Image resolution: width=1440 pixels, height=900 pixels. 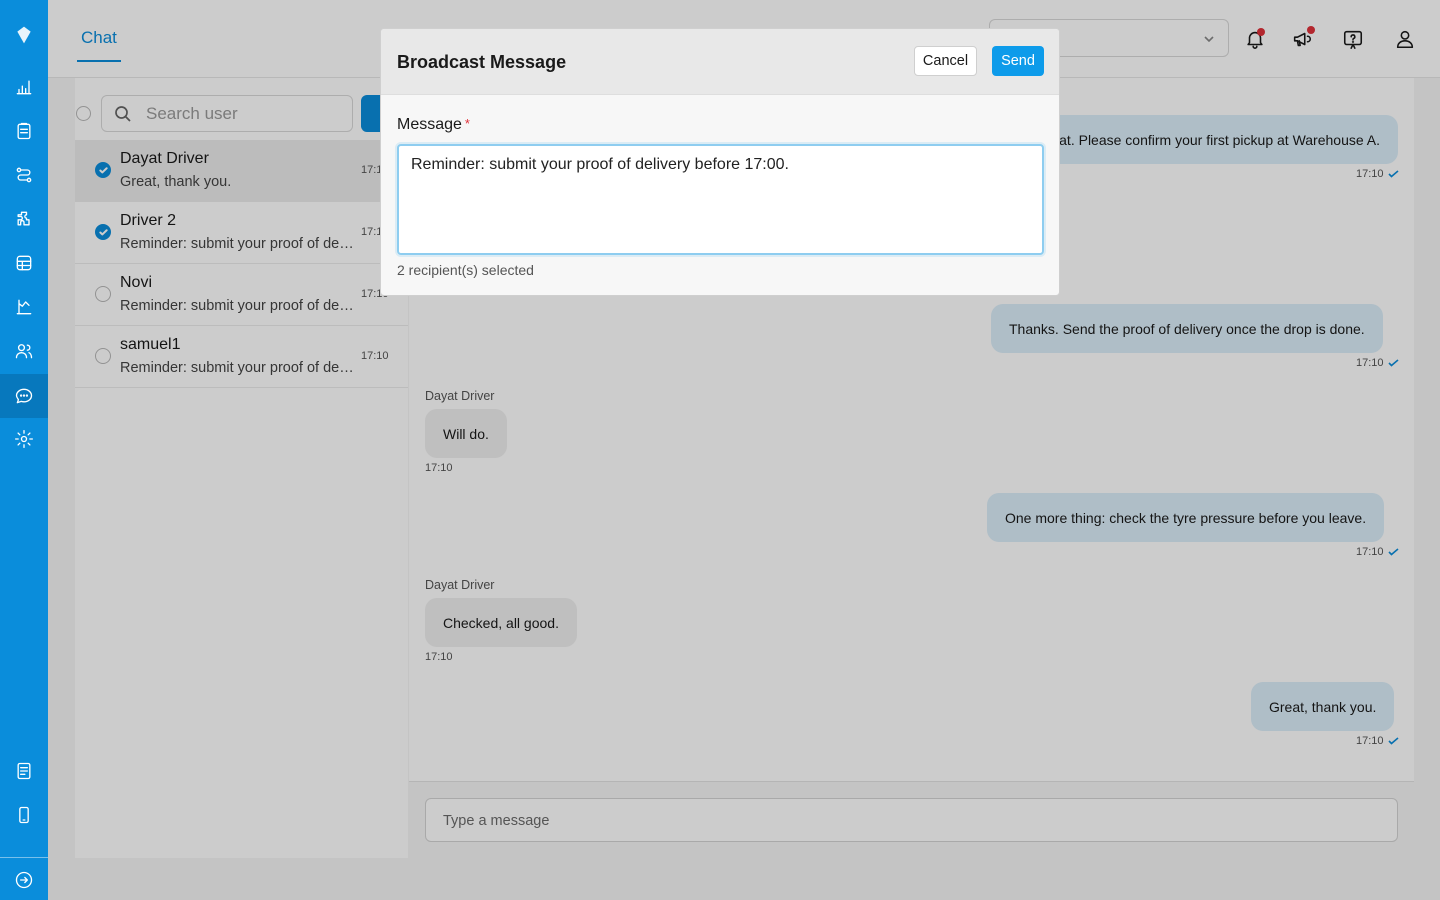 I want to click on chat-icon, so click(x=24, y=396).